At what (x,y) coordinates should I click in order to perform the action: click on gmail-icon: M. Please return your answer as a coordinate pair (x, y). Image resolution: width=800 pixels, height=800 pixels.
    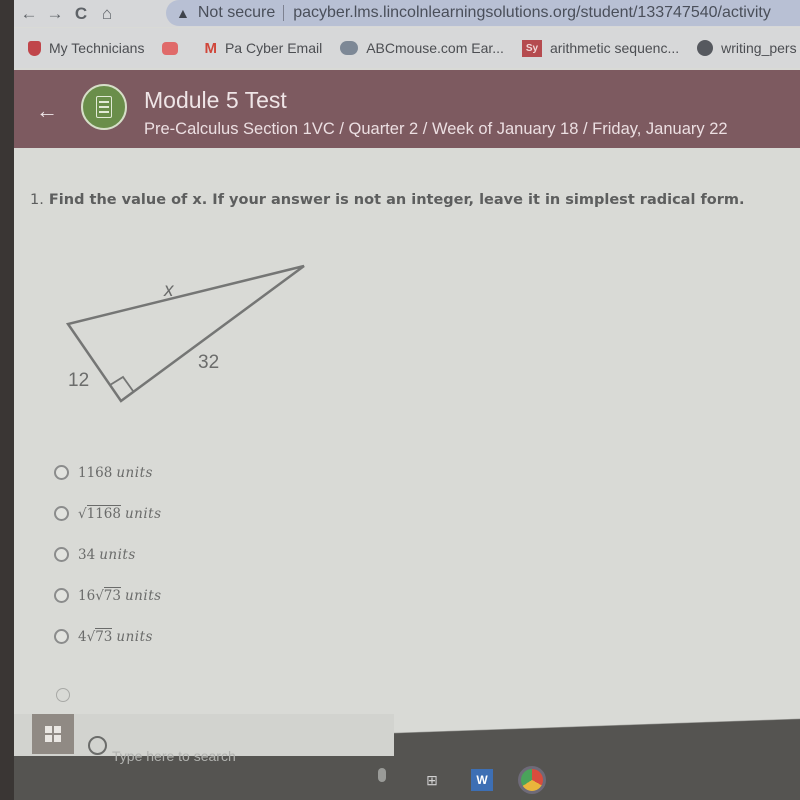
    Looking at the image, I should click on (210, 48).